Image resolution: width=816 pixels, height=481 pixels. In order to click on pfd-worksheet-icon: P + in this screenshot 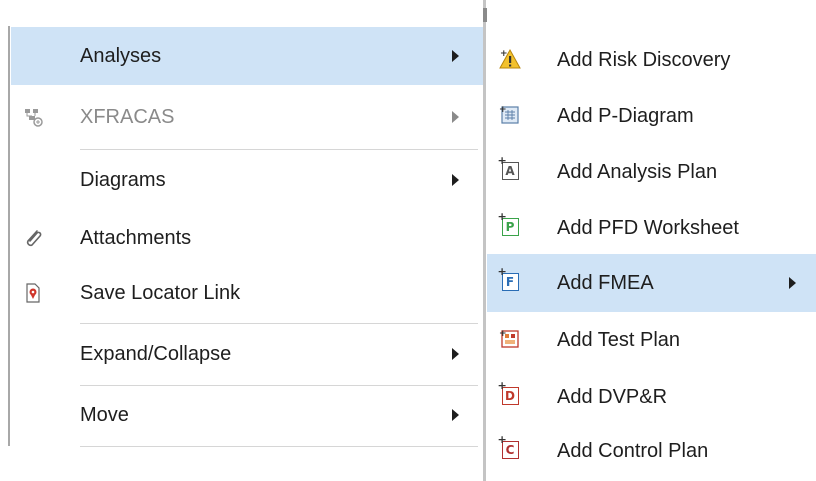, I will do `click(509, 224)`.